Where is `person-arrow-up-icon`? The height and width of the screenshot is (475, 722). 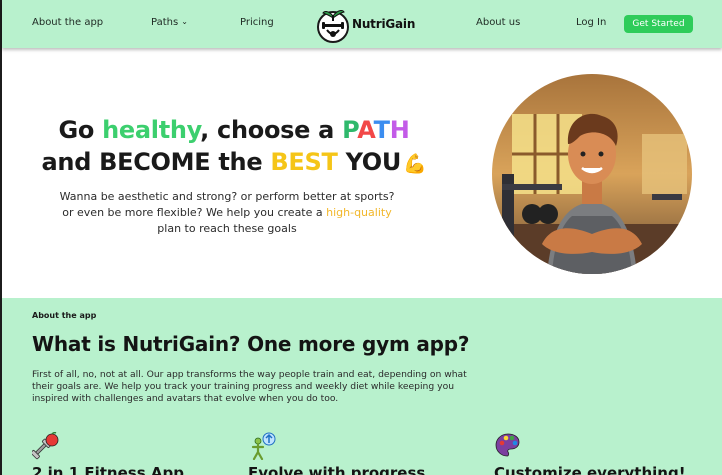
person-arrow-up-icon is located at coordinates (263, 446).